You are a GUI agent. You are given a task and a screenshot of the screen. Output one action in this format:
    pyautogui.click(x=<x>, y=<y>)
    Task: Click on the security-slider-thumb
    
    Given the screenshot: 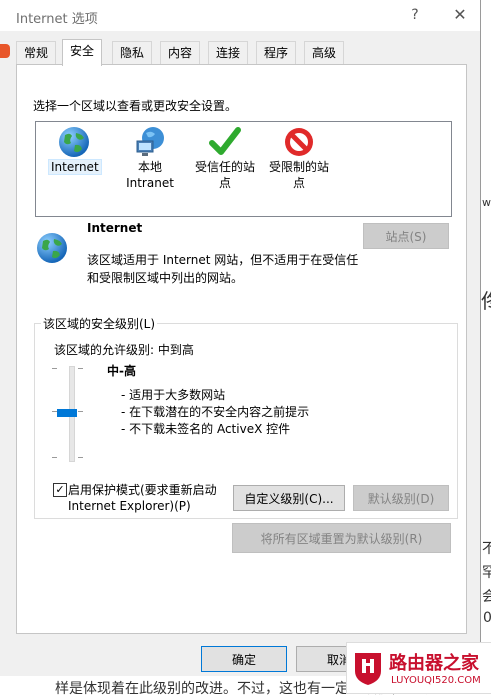 What is the action you would take?
    pyautogui.click(x=67, y=413)
    